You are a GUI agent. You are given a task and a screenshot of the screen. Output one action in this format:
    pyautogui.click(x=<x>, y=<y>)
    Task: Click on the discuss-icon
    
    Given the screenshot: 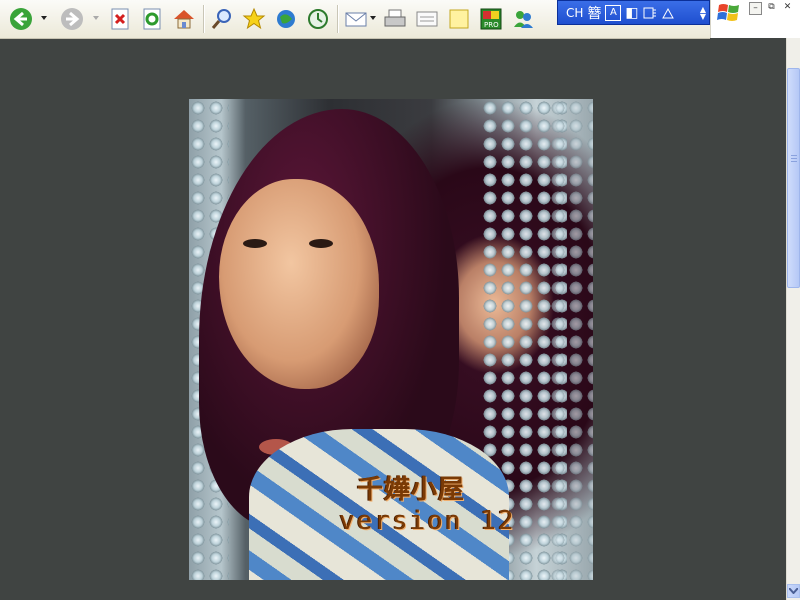 What is the action you would take?
    pyautogui.click(x=459, y=19)
    